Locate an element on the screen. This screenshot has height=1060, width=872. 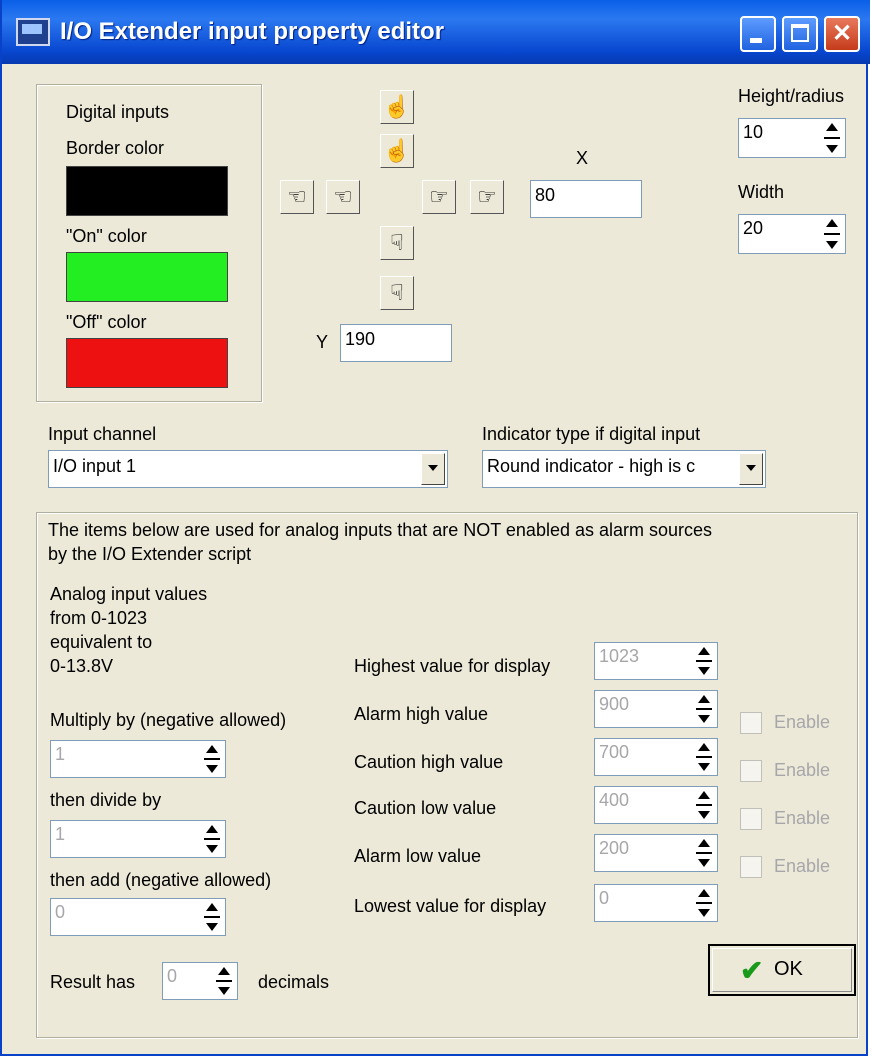
border-color-swatch is located at coordinates (147, 191).